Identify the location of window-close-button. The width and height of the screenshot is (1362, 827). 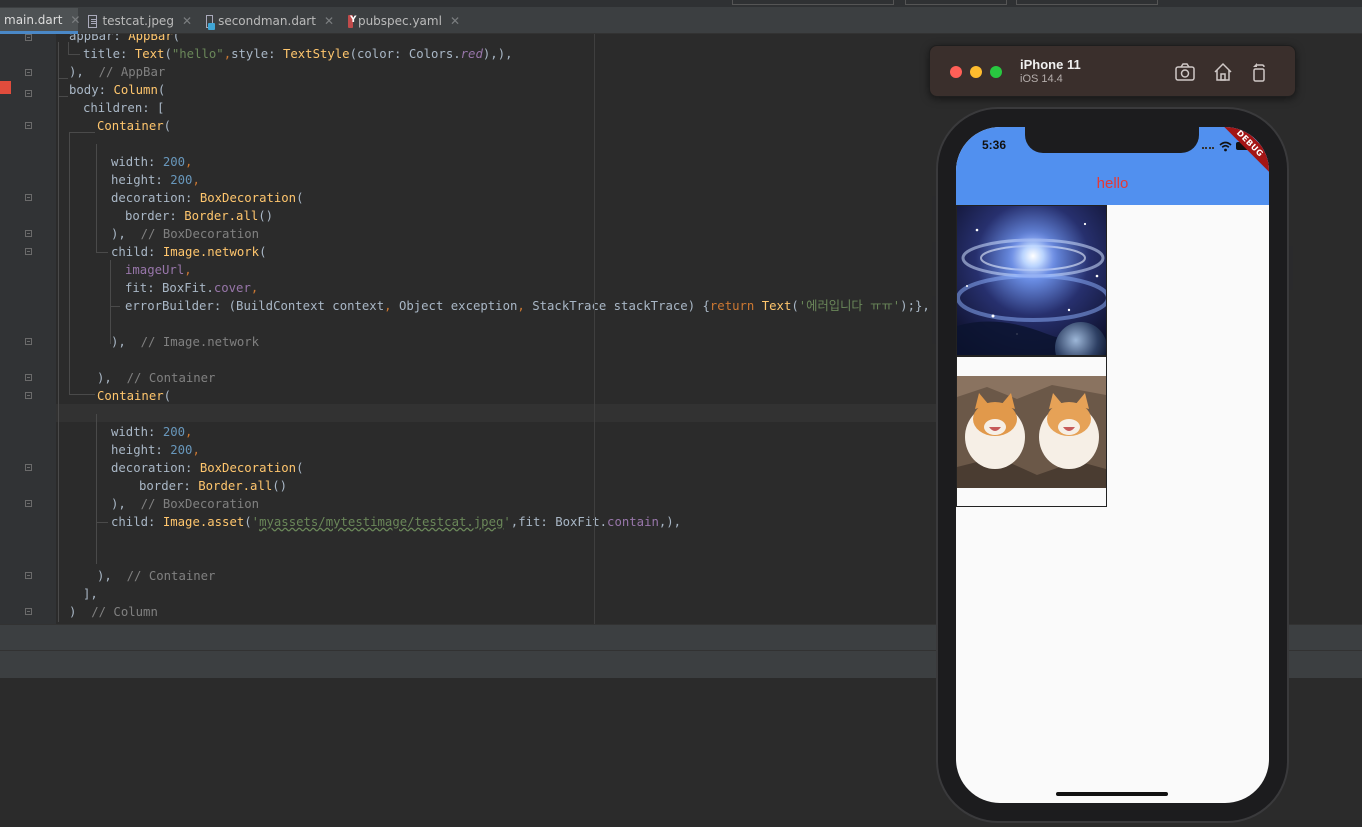
(956, 72).